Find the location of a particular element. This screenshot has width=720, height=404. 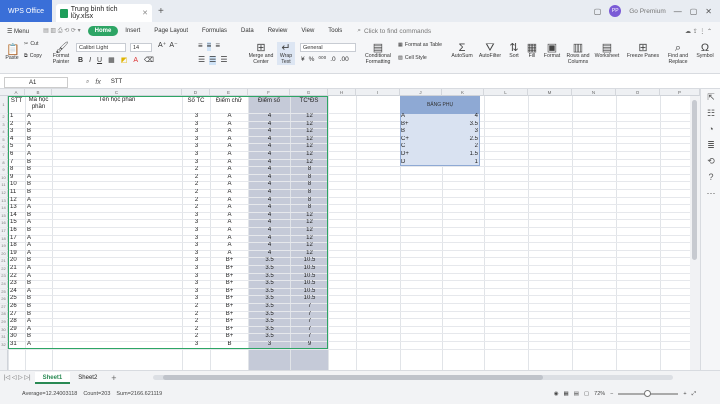

sheet-tab-2: Sheet2 is located at coordinates (87, 378).